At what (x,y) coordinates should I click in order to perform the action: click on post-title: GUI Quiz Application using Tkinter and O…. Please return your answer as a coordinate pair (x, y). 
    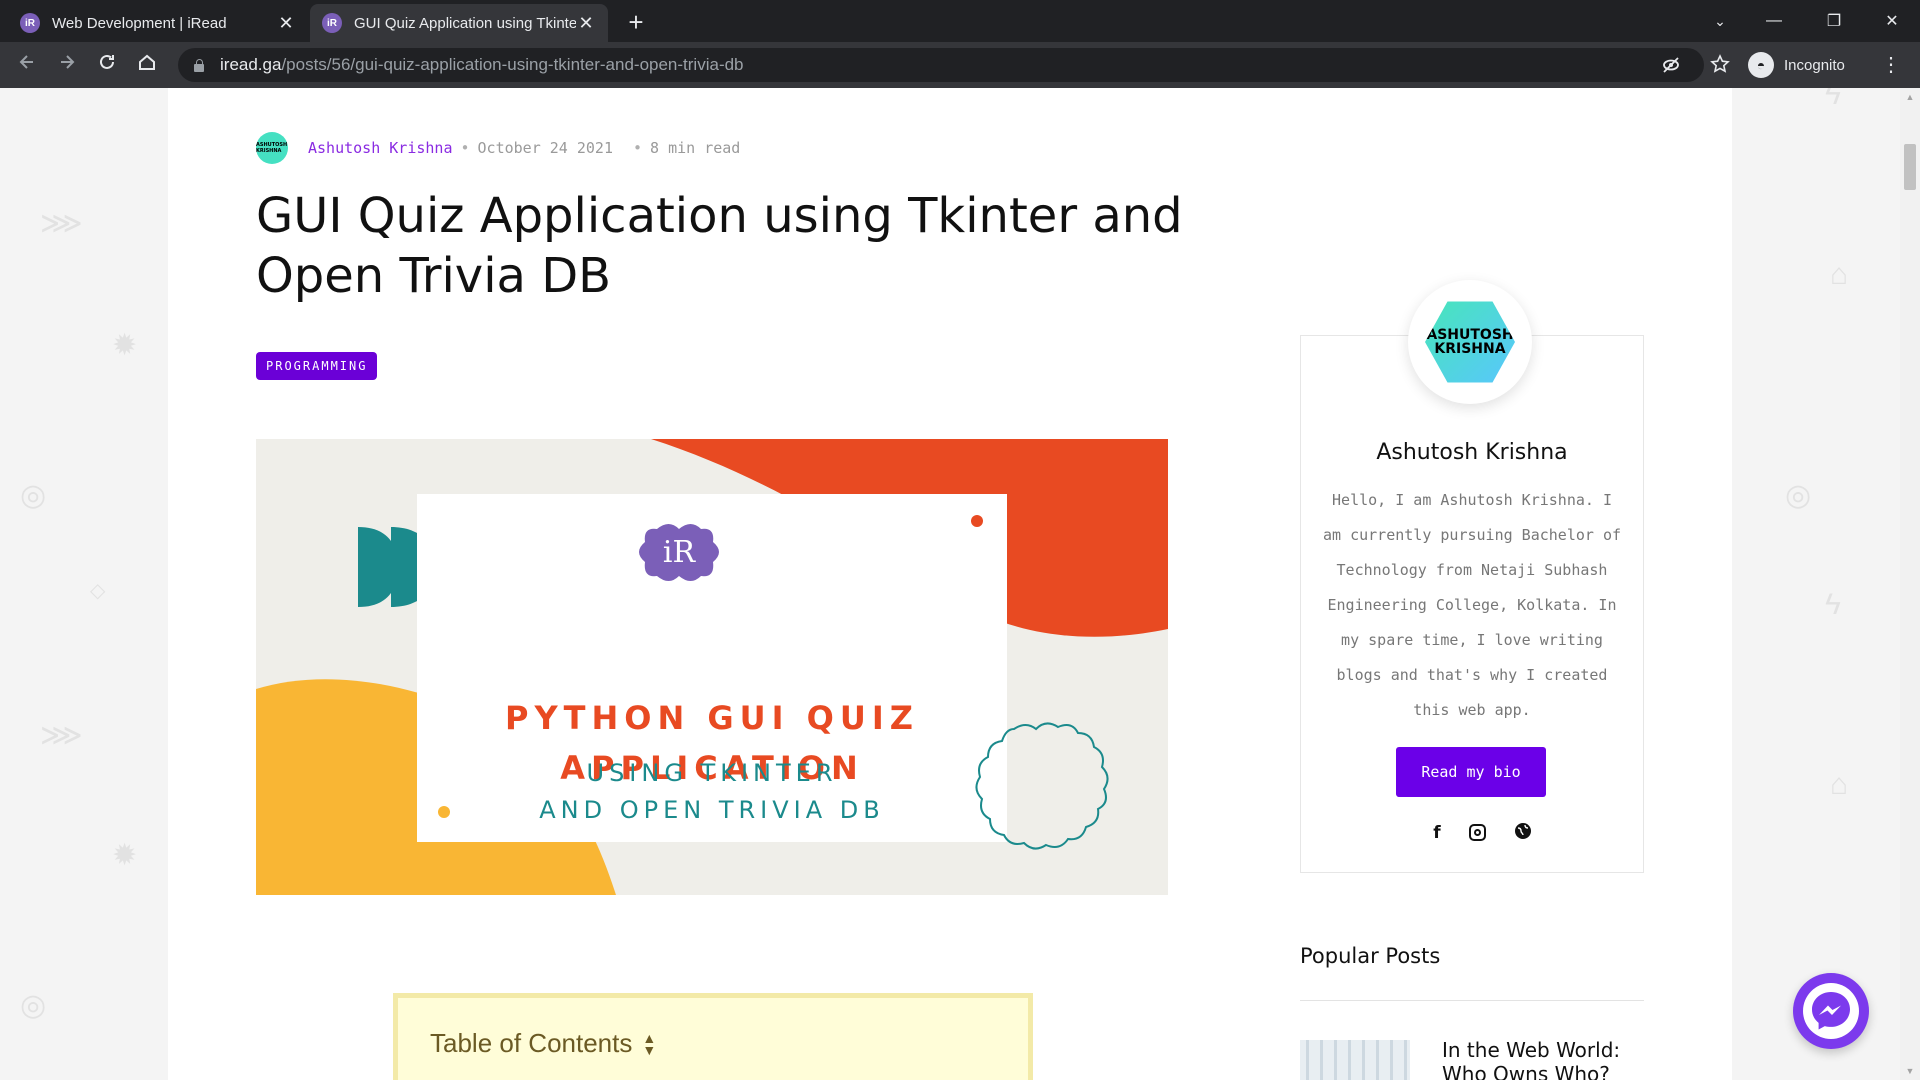
    Looking at the image, I should click on (719, 246).